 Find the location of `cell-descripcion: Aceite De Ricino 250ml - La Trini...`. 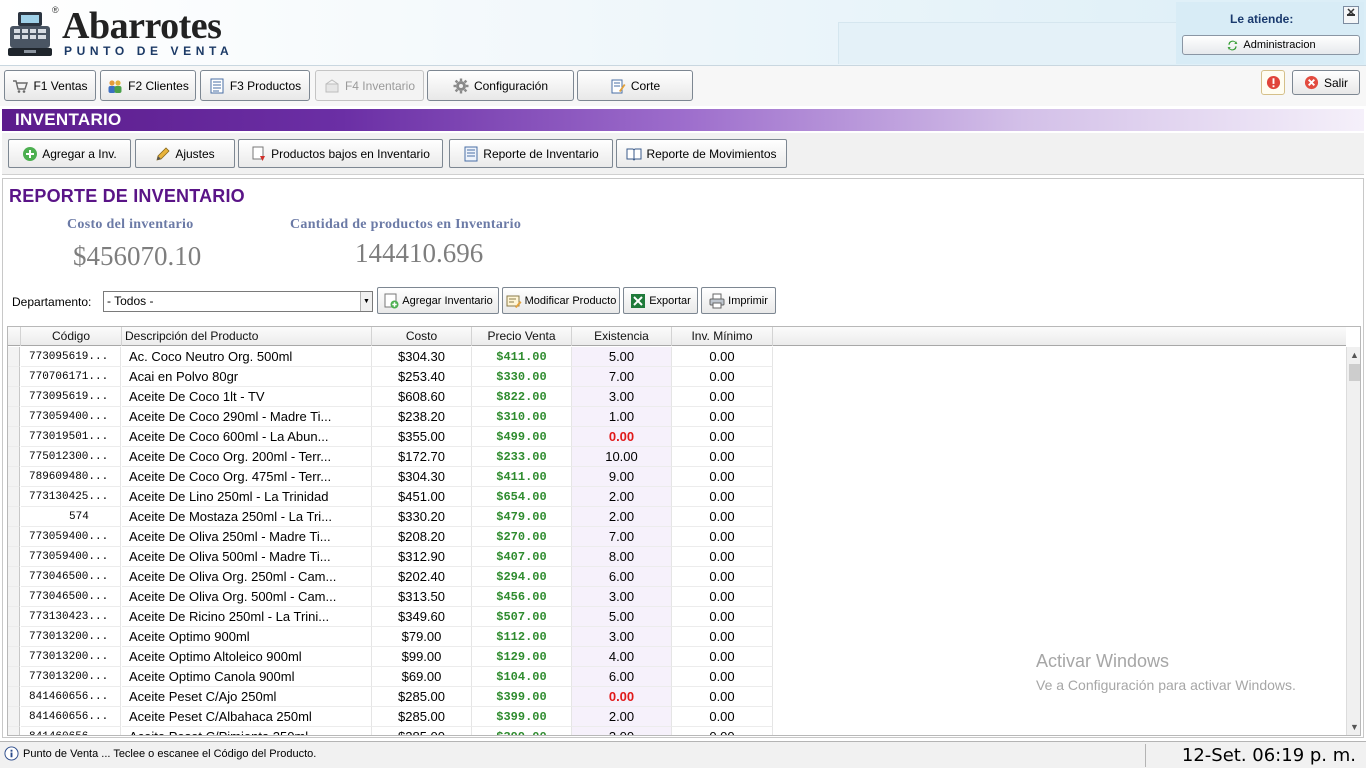

cell-descripcion: Aceite De Ricino 250ml - La Trini... is located at coordinates (247, 617).